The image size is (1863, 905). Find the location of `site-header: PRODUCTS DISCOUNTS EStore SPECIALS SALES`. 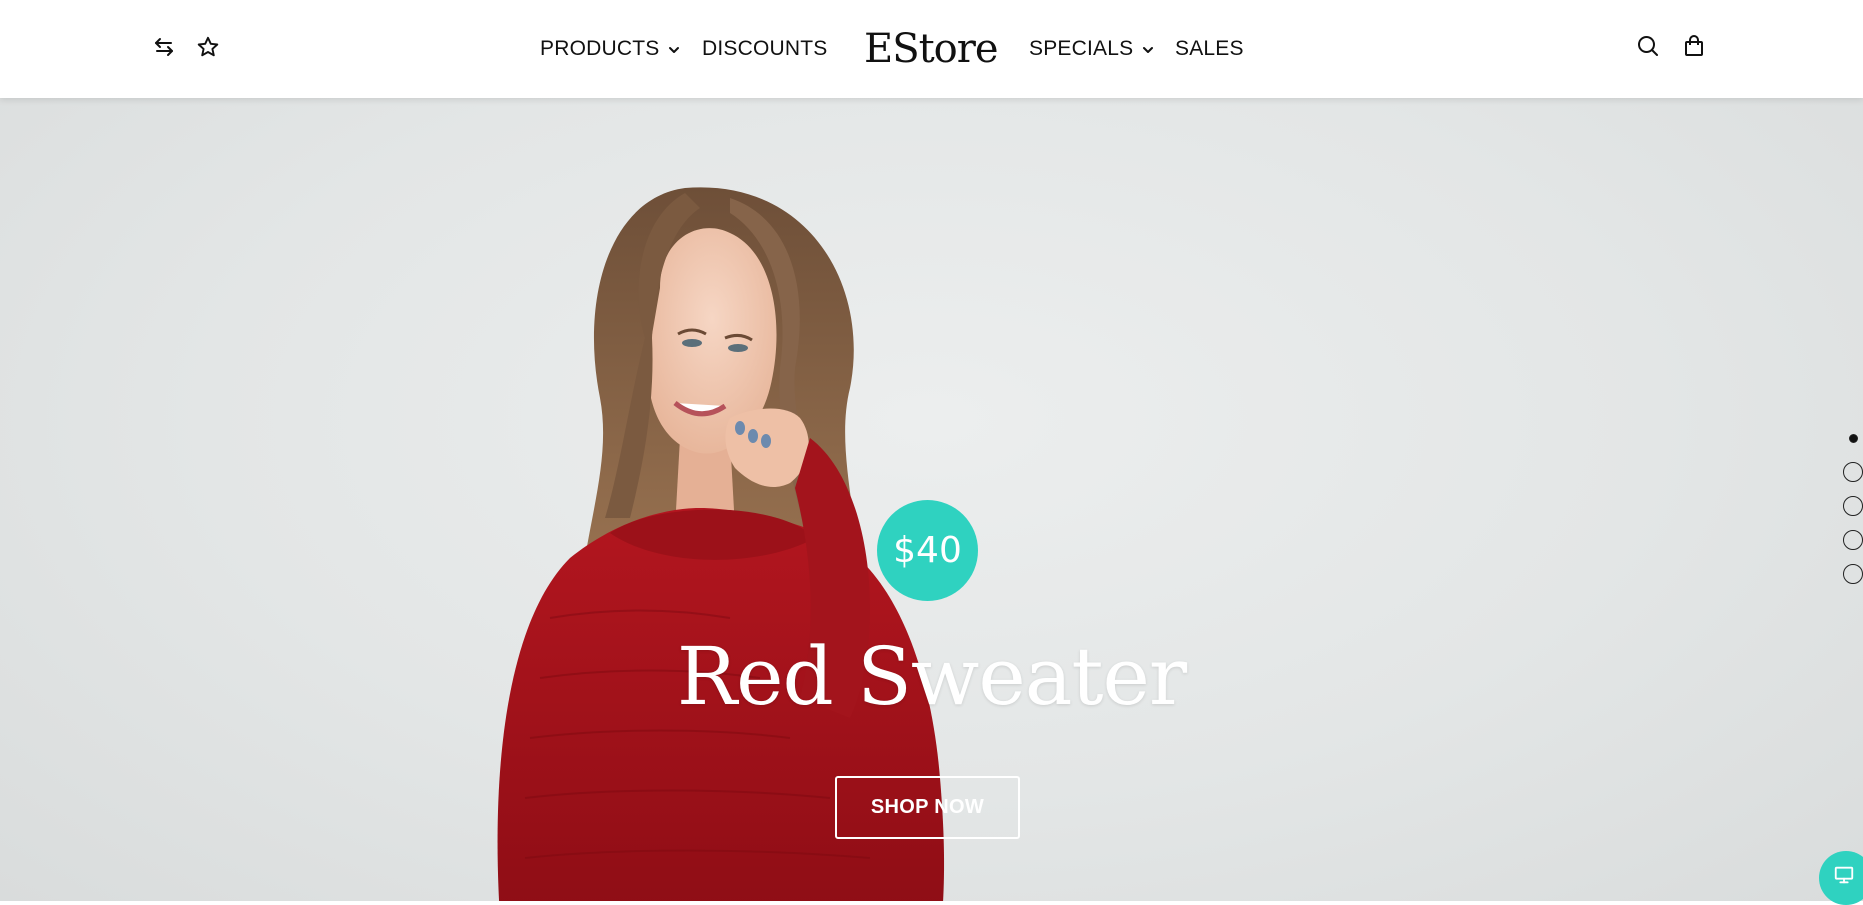

site-header: PRODUCTS DISCOUNTS EStore SPECIALS SALES is located at coordinates (931, 49).